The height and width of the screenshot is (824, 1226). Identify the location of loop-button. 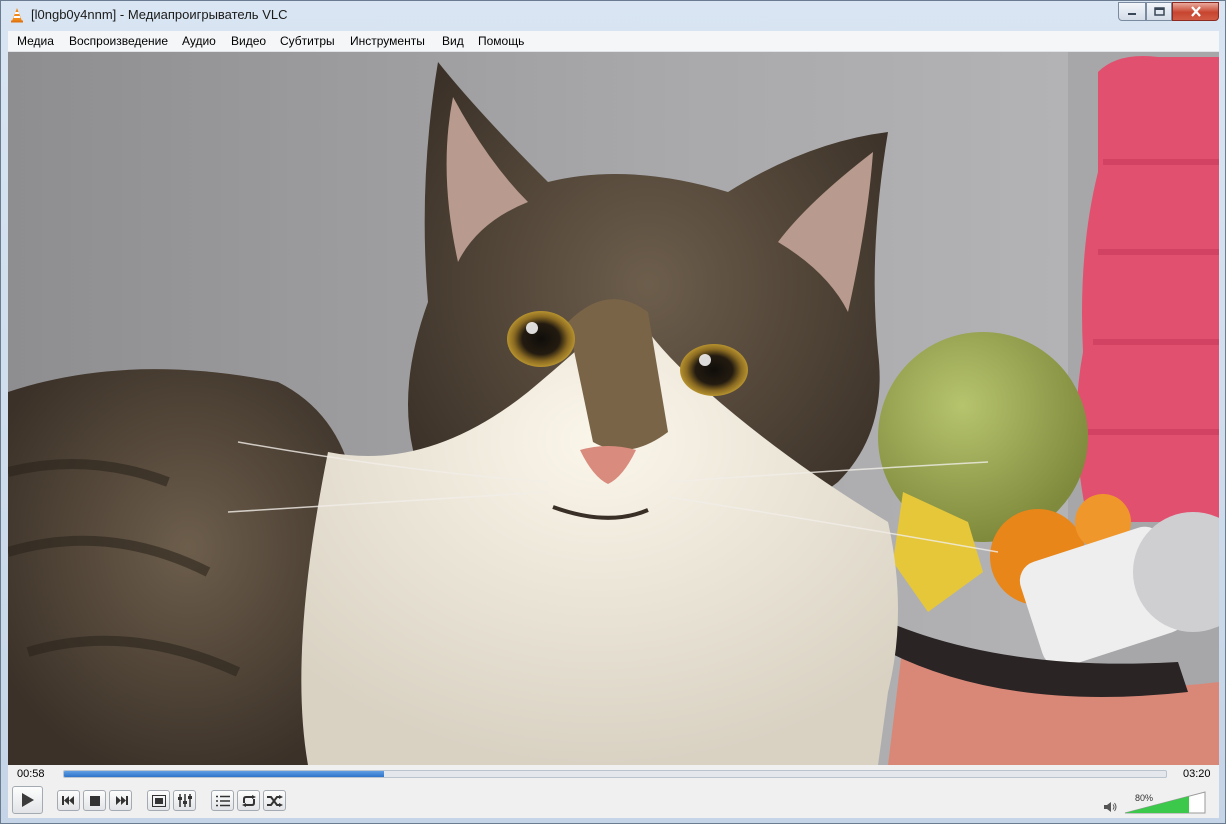
(248, 800).